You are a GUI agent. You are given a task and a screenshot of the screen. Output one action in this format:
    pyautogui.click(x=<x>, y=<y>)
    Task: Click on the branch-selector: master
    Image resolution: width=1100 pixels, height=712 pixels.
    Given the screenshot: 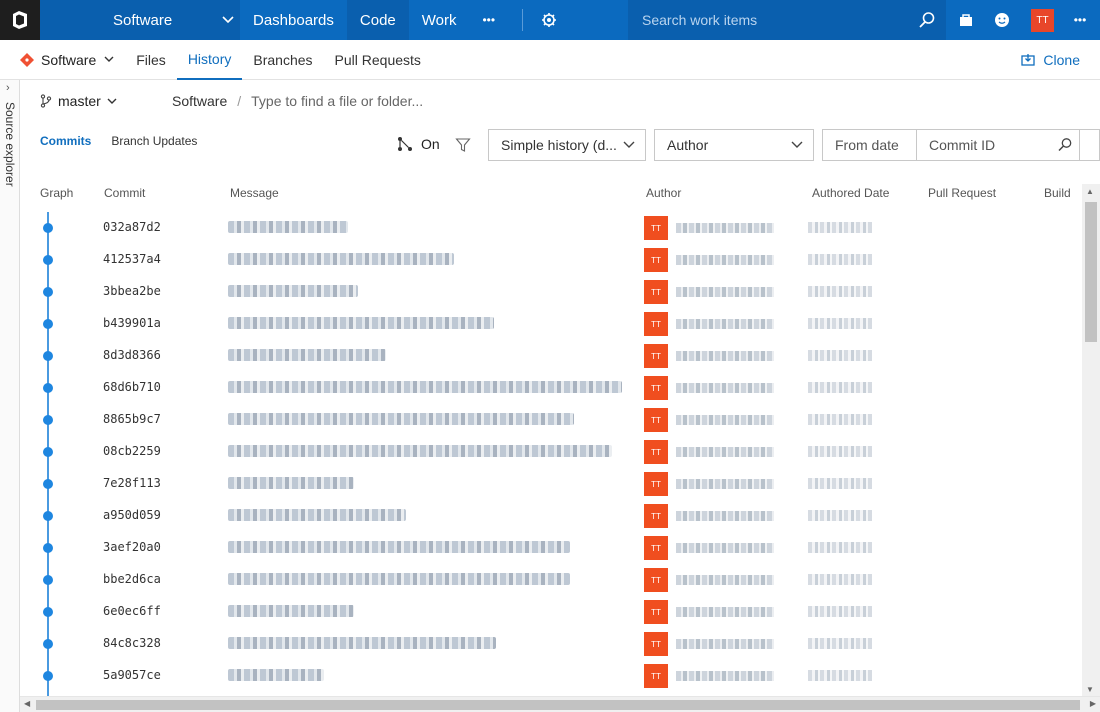 What is the action you would take?
    pyautogui.click(x=106, y=101)
    